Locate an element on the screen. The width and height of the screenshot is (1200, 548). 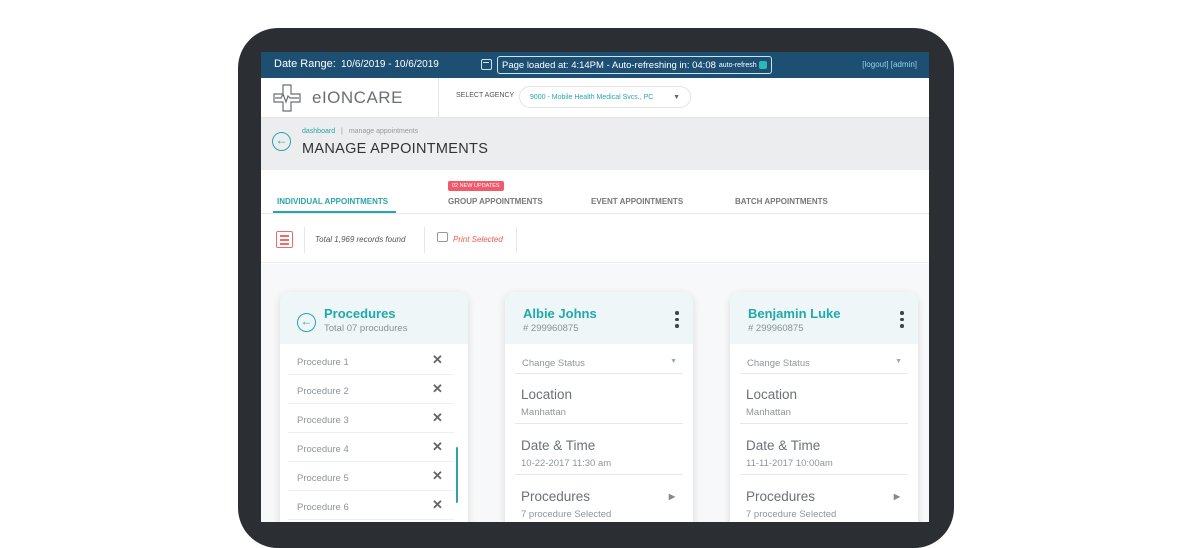
procedures-card-header: ← Procedures Total 07 procudures is located at coordinates (374, 318).